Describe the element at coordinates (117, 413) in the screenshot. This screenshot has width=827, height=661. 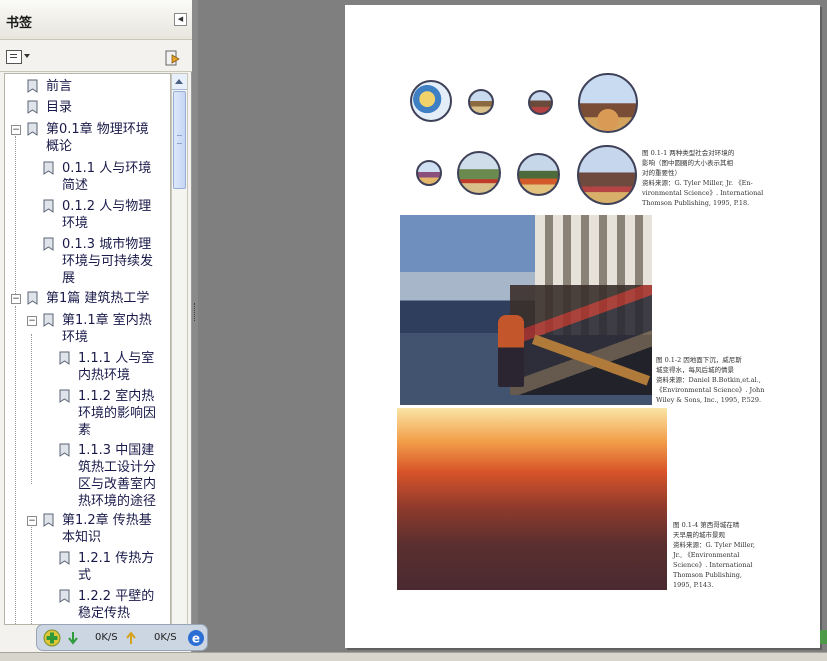
I see `bookmark-label: 1.1.2 室内热 环境的影响因 素` at that location.